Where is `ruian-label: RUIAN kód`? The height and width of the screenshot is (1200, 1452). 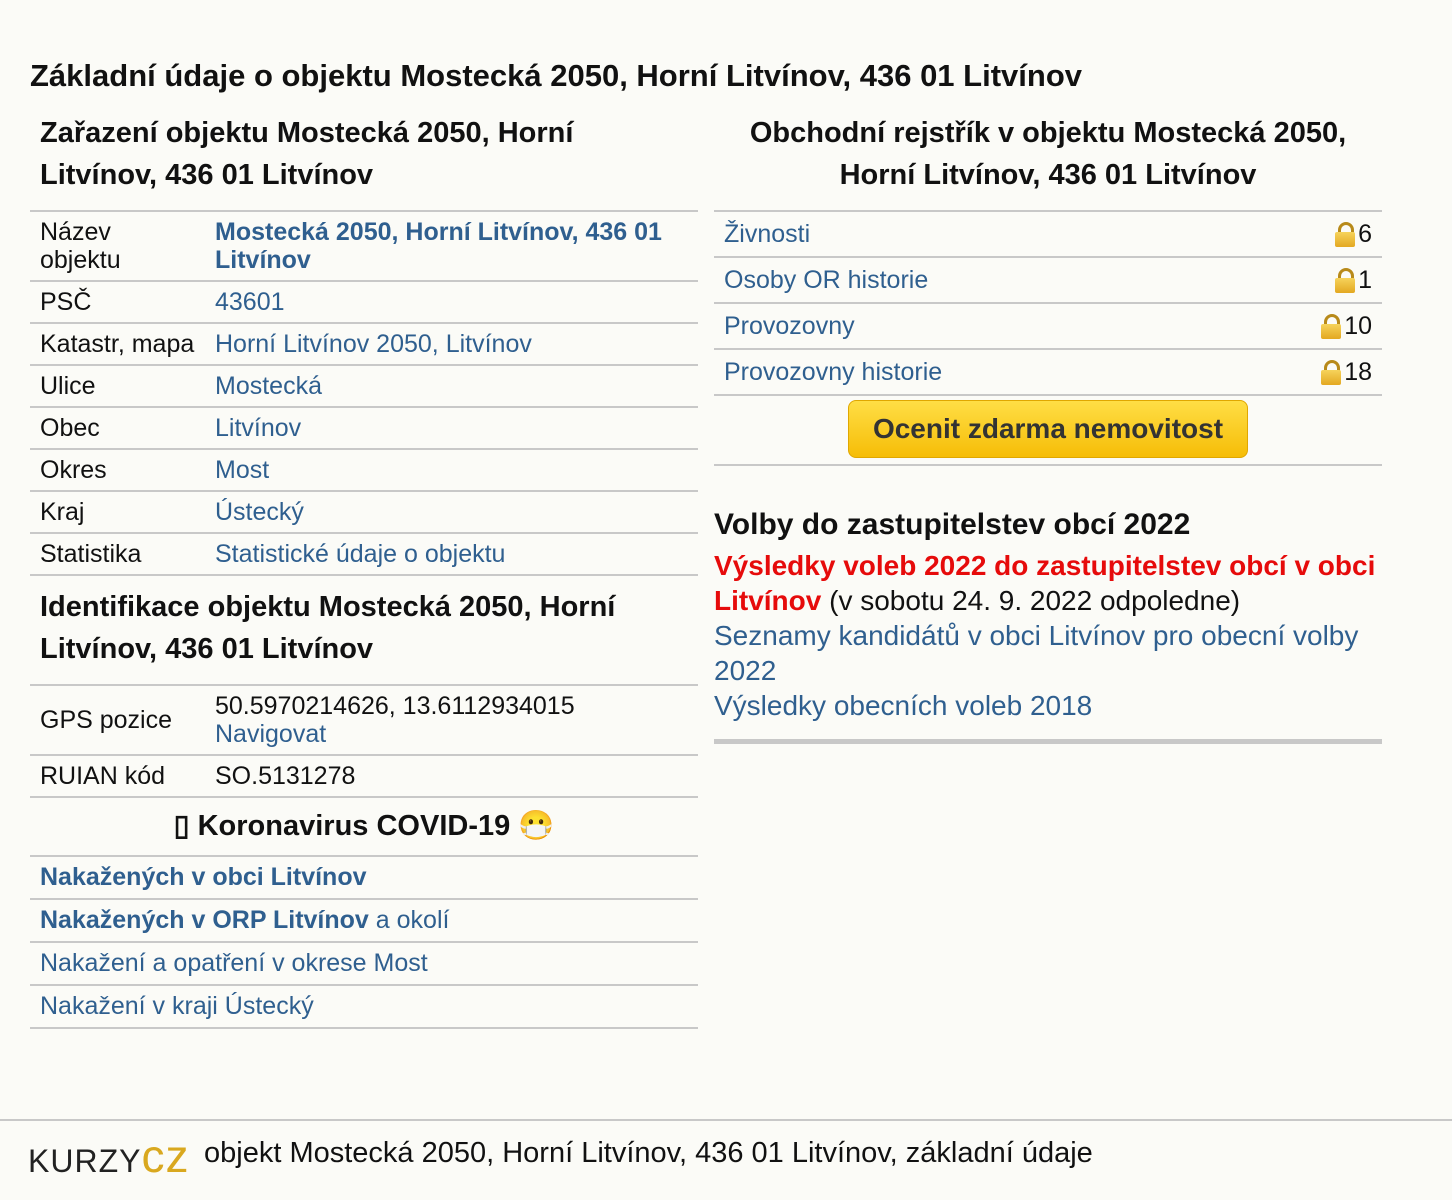 ruian-label: RUIAN kód is located at coordinates (117, 776).